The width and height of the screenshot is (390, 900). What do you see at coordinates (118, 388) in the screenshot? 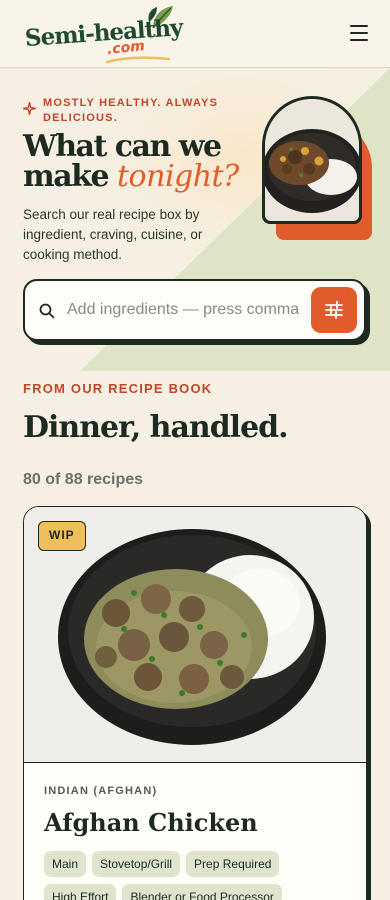
I see `recipes-section-label: FROM OUR RECIPE BOOK` at bounding box center [118, 388].